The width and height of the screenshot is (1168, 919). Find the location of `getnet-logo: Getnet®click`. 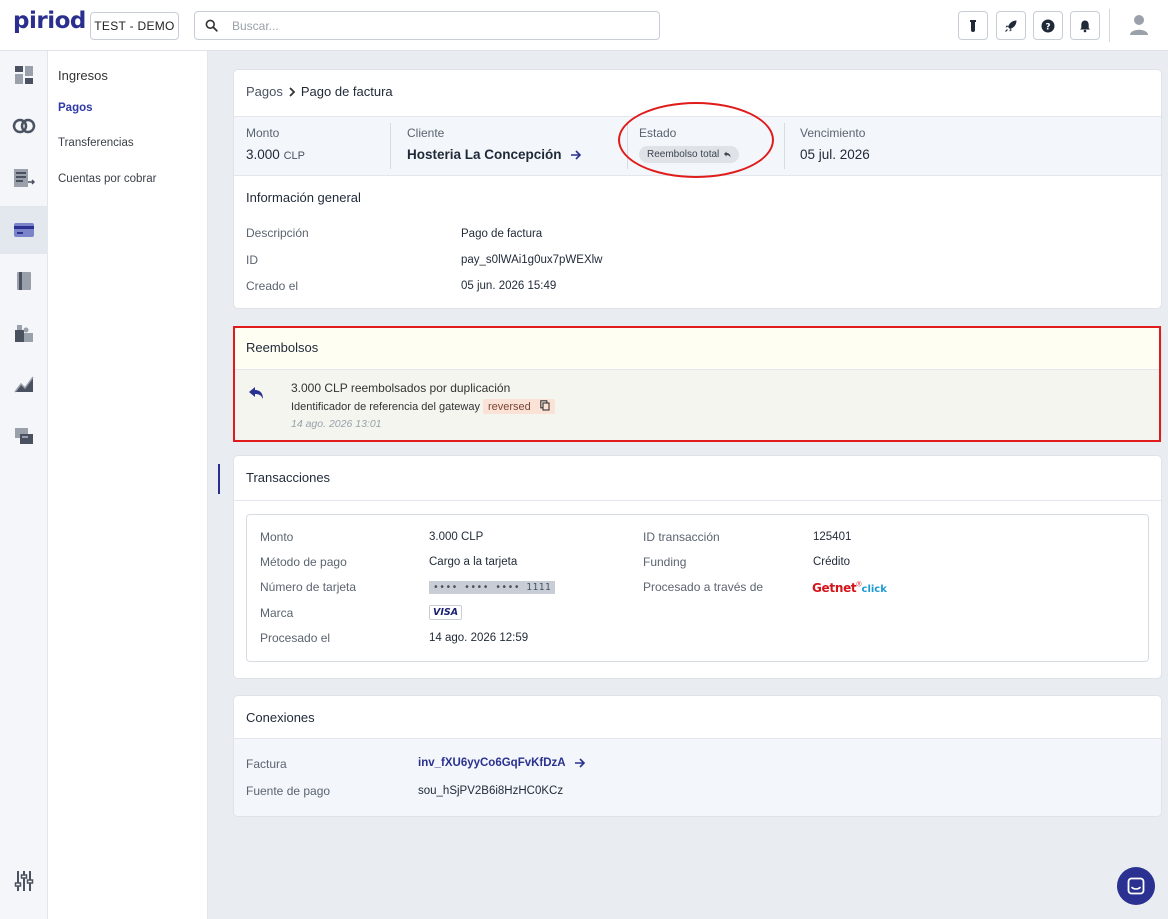

getnet-logo: Getnet®click is located at coordinates (849, 588).